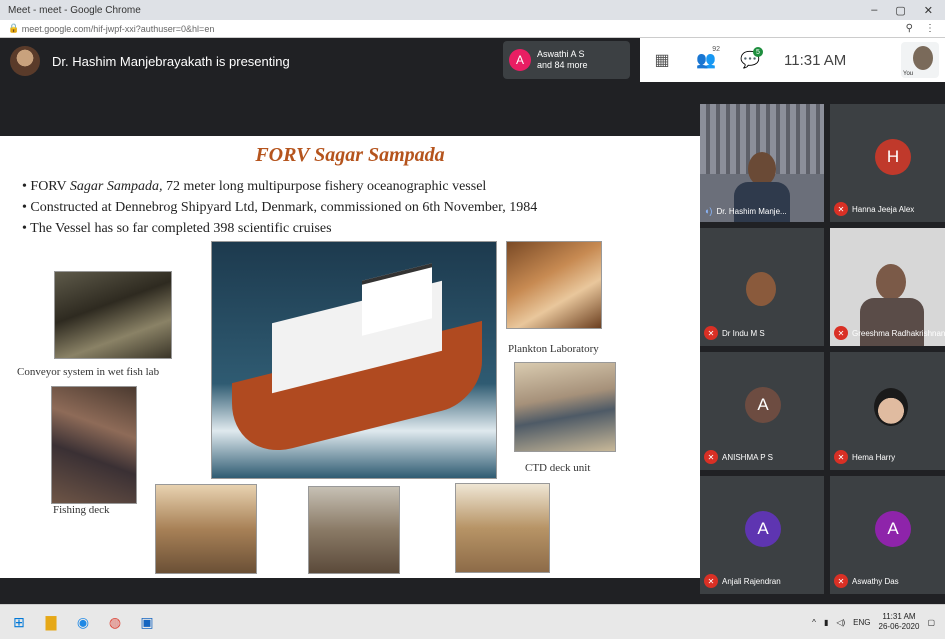 This screenshot has height=639, width=945. What do you see at coordinates (826, 622) in the screenshot?
I see `network-icon: ▮` at bounding box center [826, 622].